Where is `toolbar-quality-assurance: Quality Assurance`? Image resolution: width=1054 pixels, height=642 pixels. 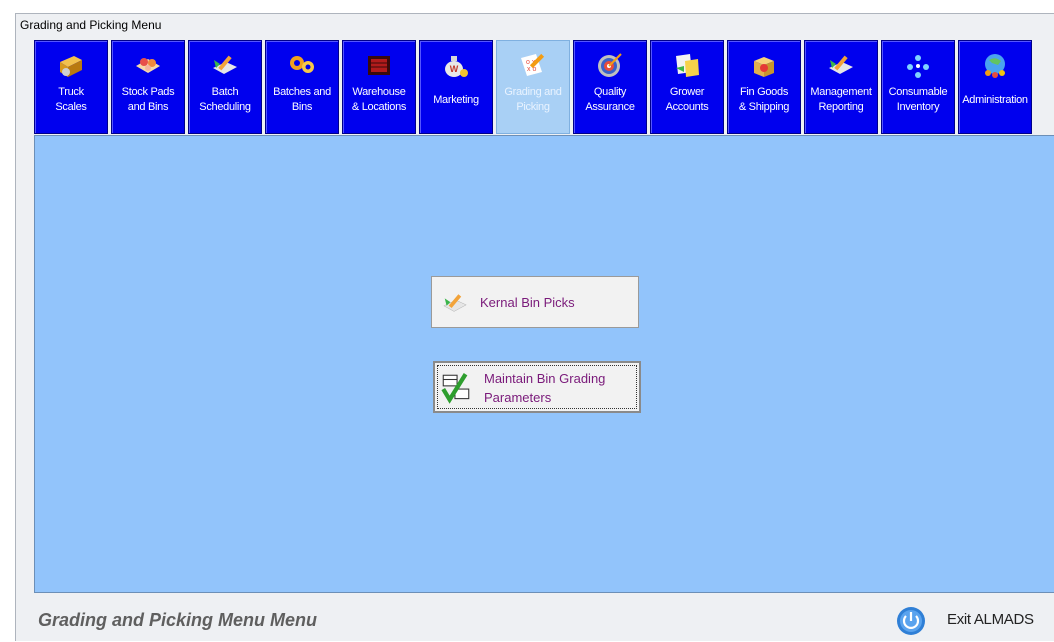 toolbar-quality-assurance: Quality Assurance is located at coordinates (610, 87).